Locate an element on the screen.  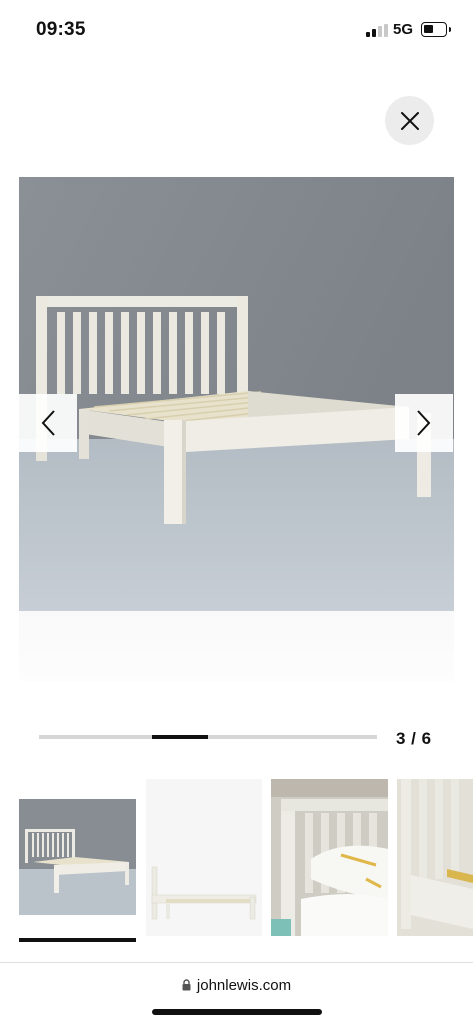
browser-url-bar: johnlewis.com is located at coordinates (236, 993).